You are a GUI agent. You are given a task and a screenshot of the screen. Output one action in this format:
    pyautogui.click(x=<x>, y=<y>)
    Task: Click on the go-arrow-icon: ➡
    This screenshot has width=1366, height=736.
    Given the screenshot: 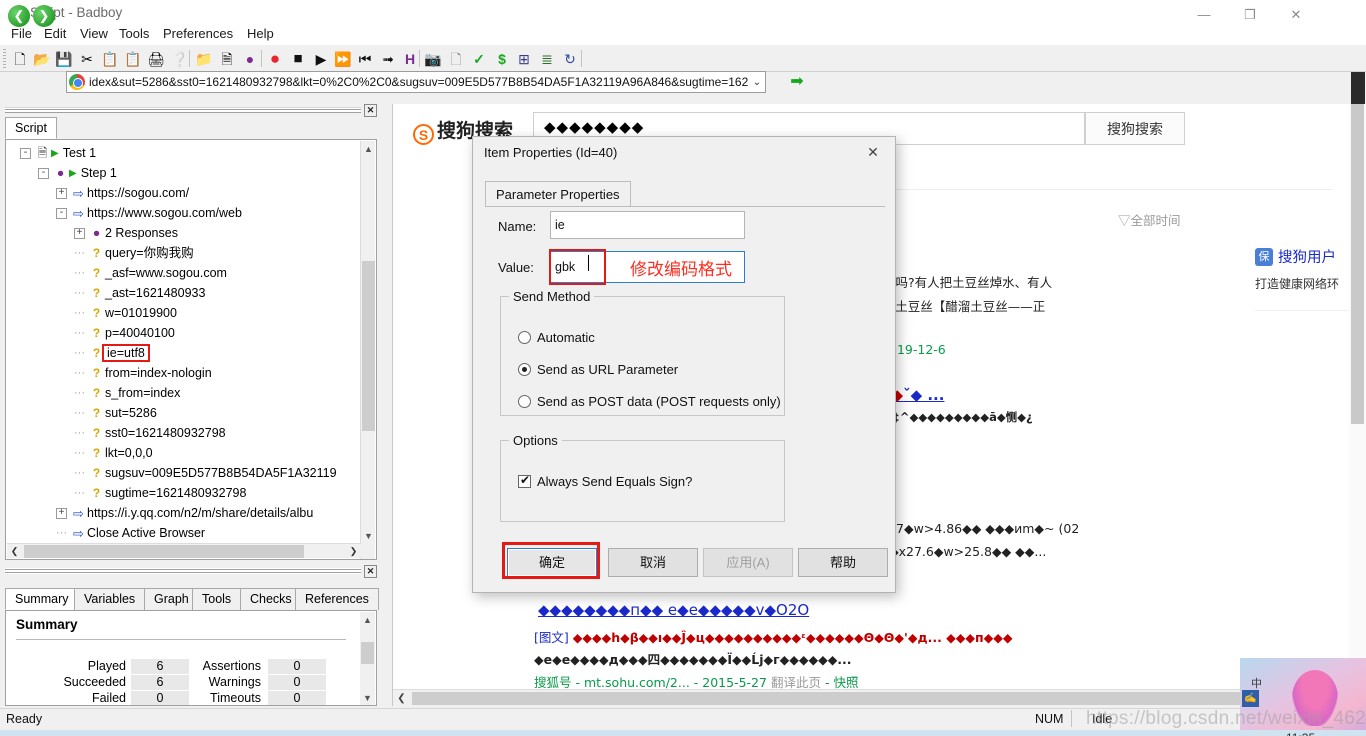 What is the action you would take?
    pyautogui.click(x=797, y=82)
    